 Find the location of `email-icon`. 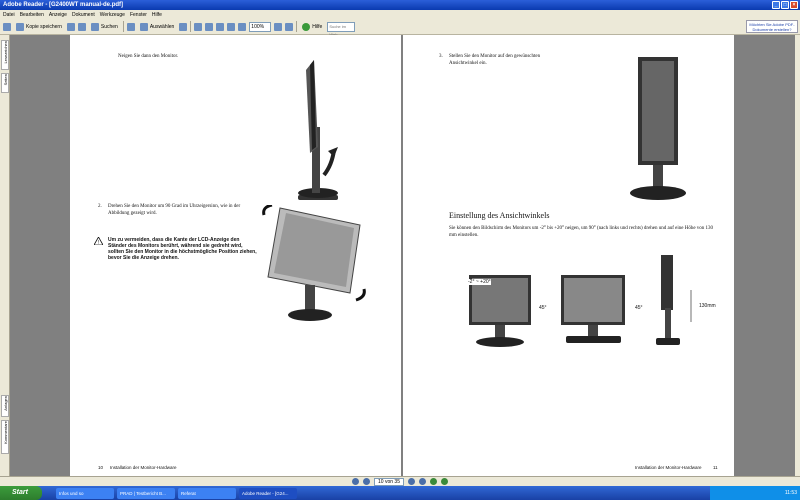

email-icon is located at coordinates (81, 26).